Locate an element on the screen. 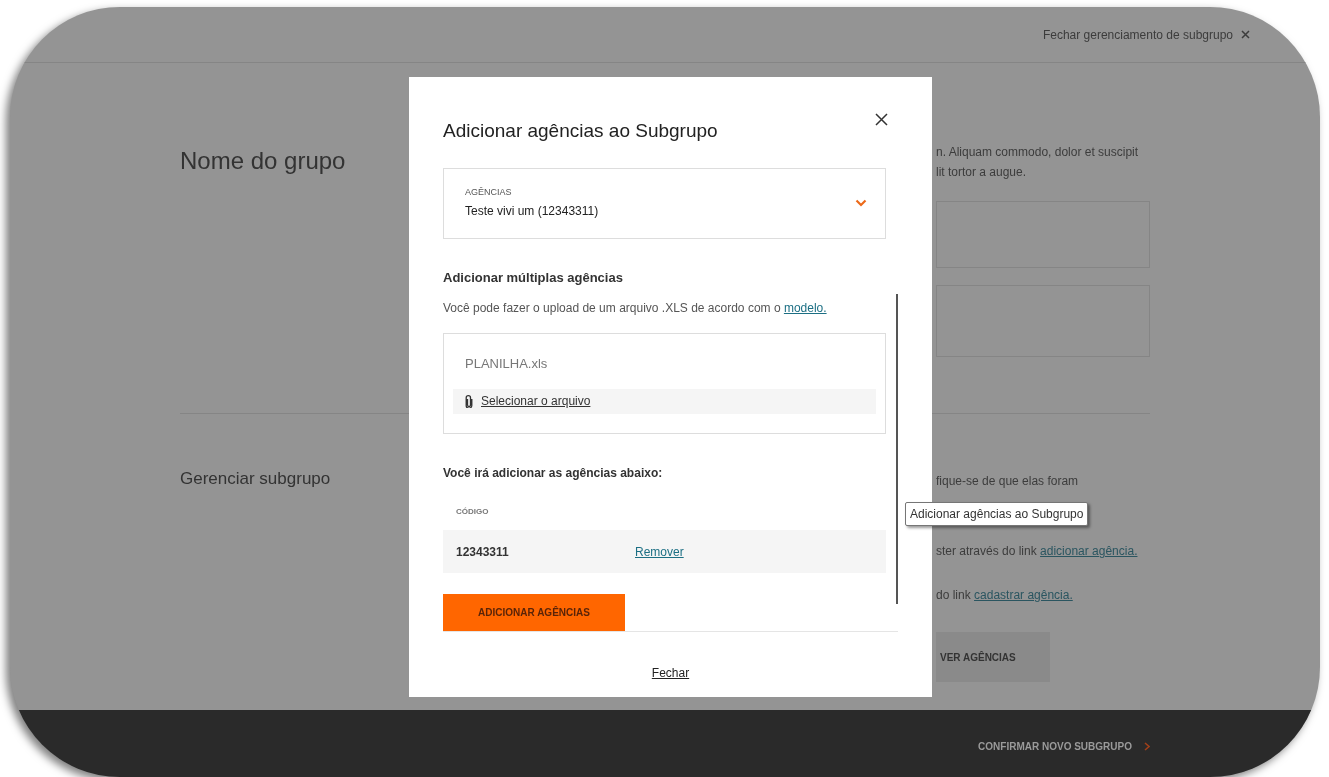 Image resolution: width=1329 pixels, height=777 pixels. body-text: lit tortor a augue. is located at coordinates (982, 172).